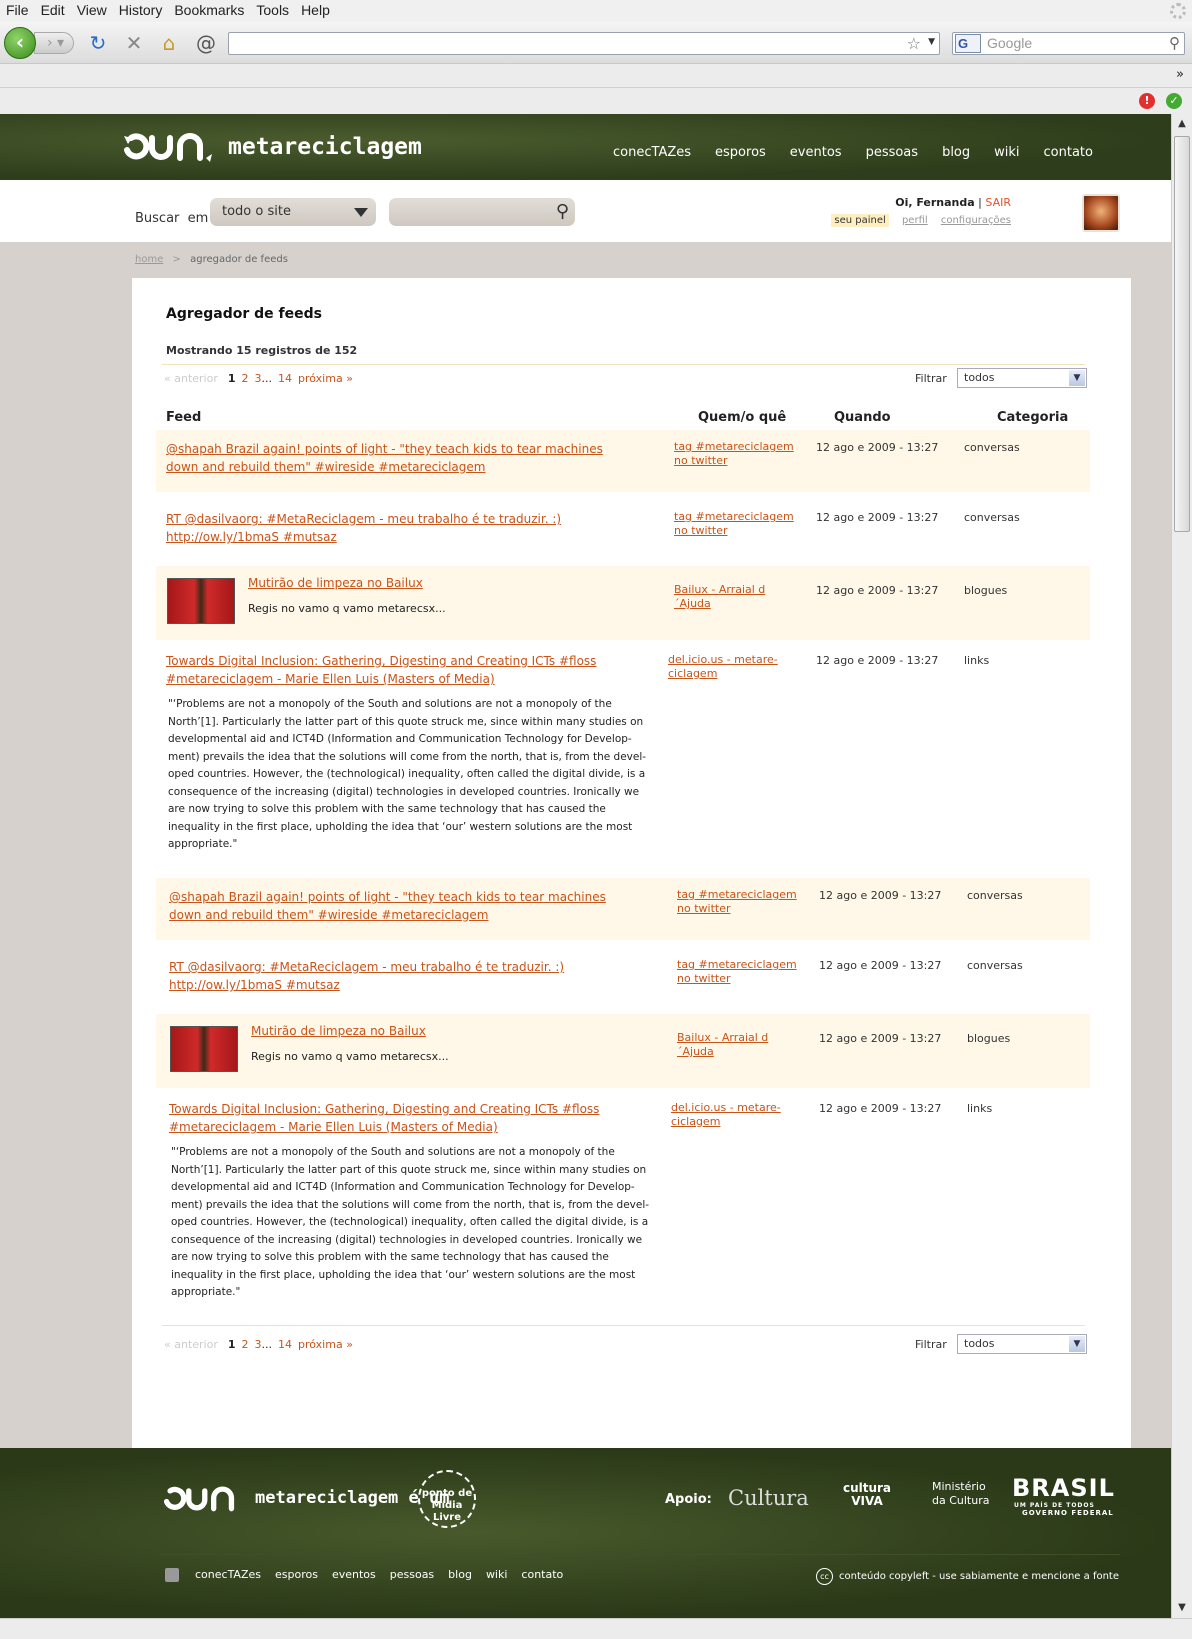  Describe the element at coordinates (931, 42) in the screenshot. I see `url-dropdown-icon: ▼` at that location.